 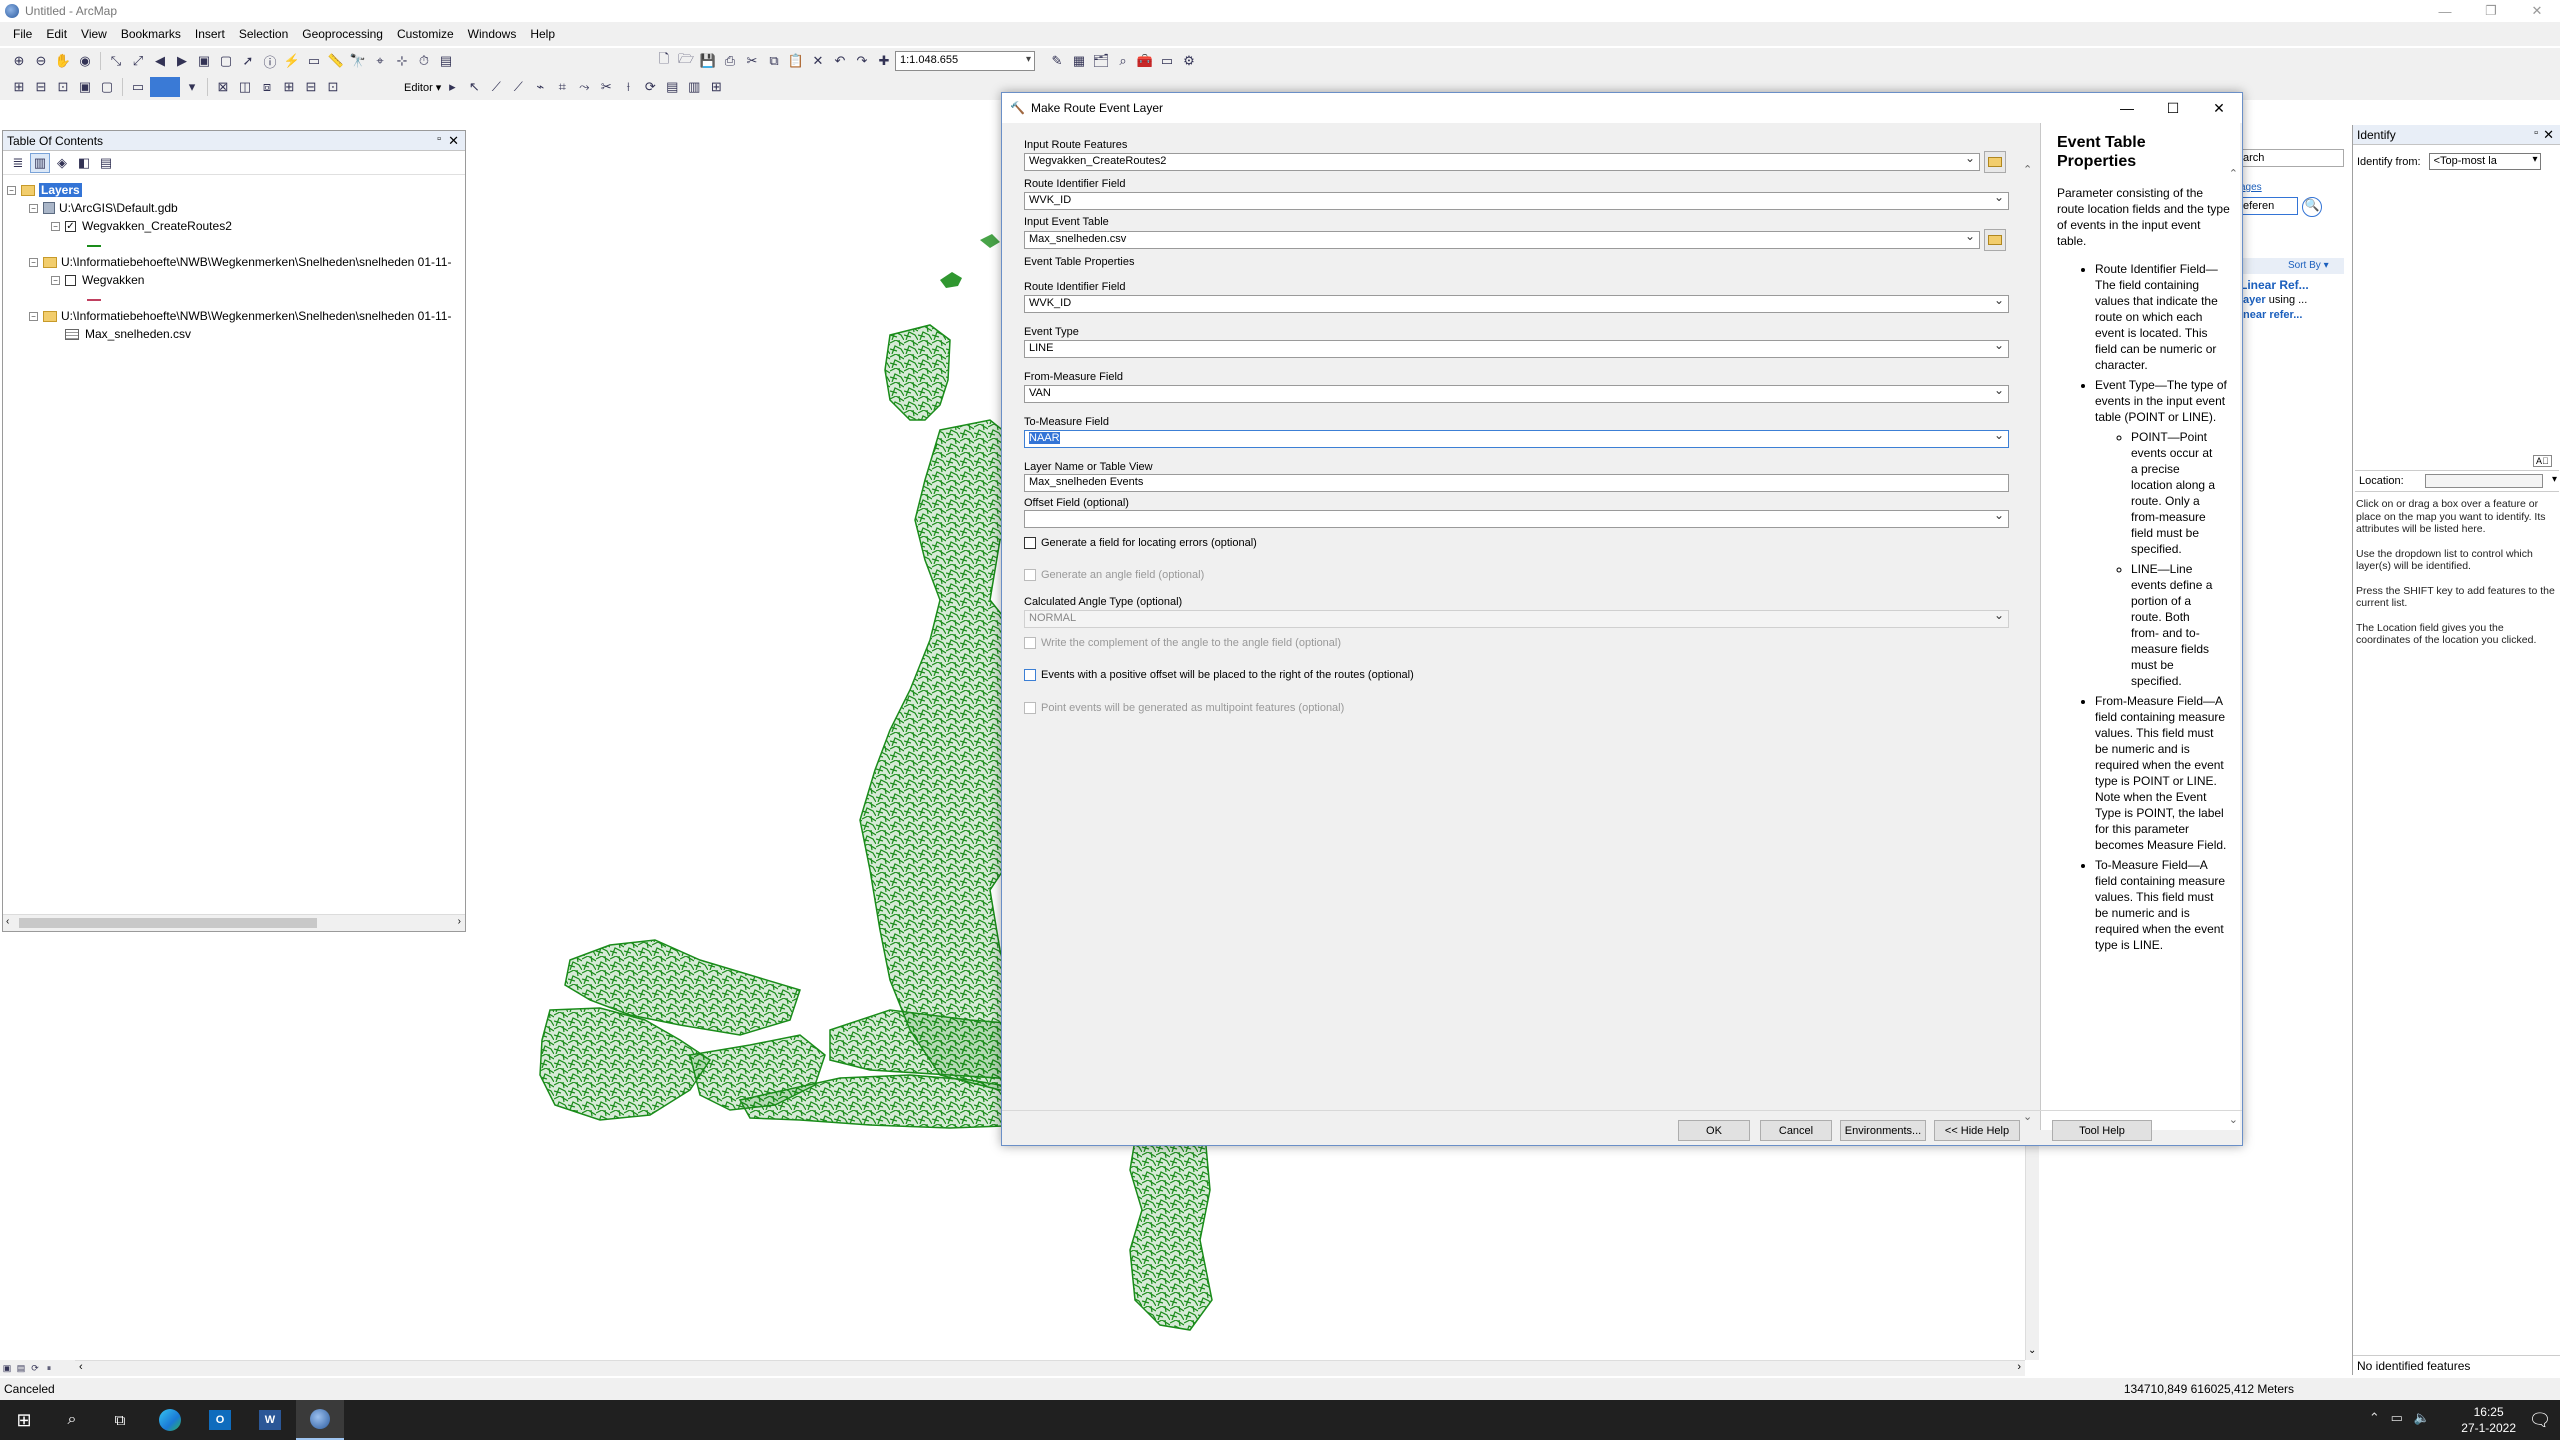 What do you see at coordinates (2537, 11) in the screenshot?
I see `close-button: ✕` at bounding box center [2537, 11].